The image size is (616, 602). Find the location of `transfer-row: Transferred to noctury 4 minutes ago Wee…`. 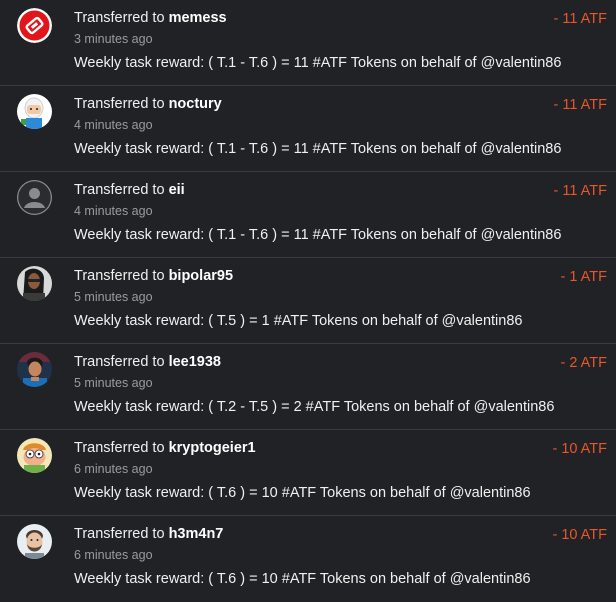

transfer-row: Transferred to noctury 4 minutes ago Wee… is located at coordinates (308, 129).